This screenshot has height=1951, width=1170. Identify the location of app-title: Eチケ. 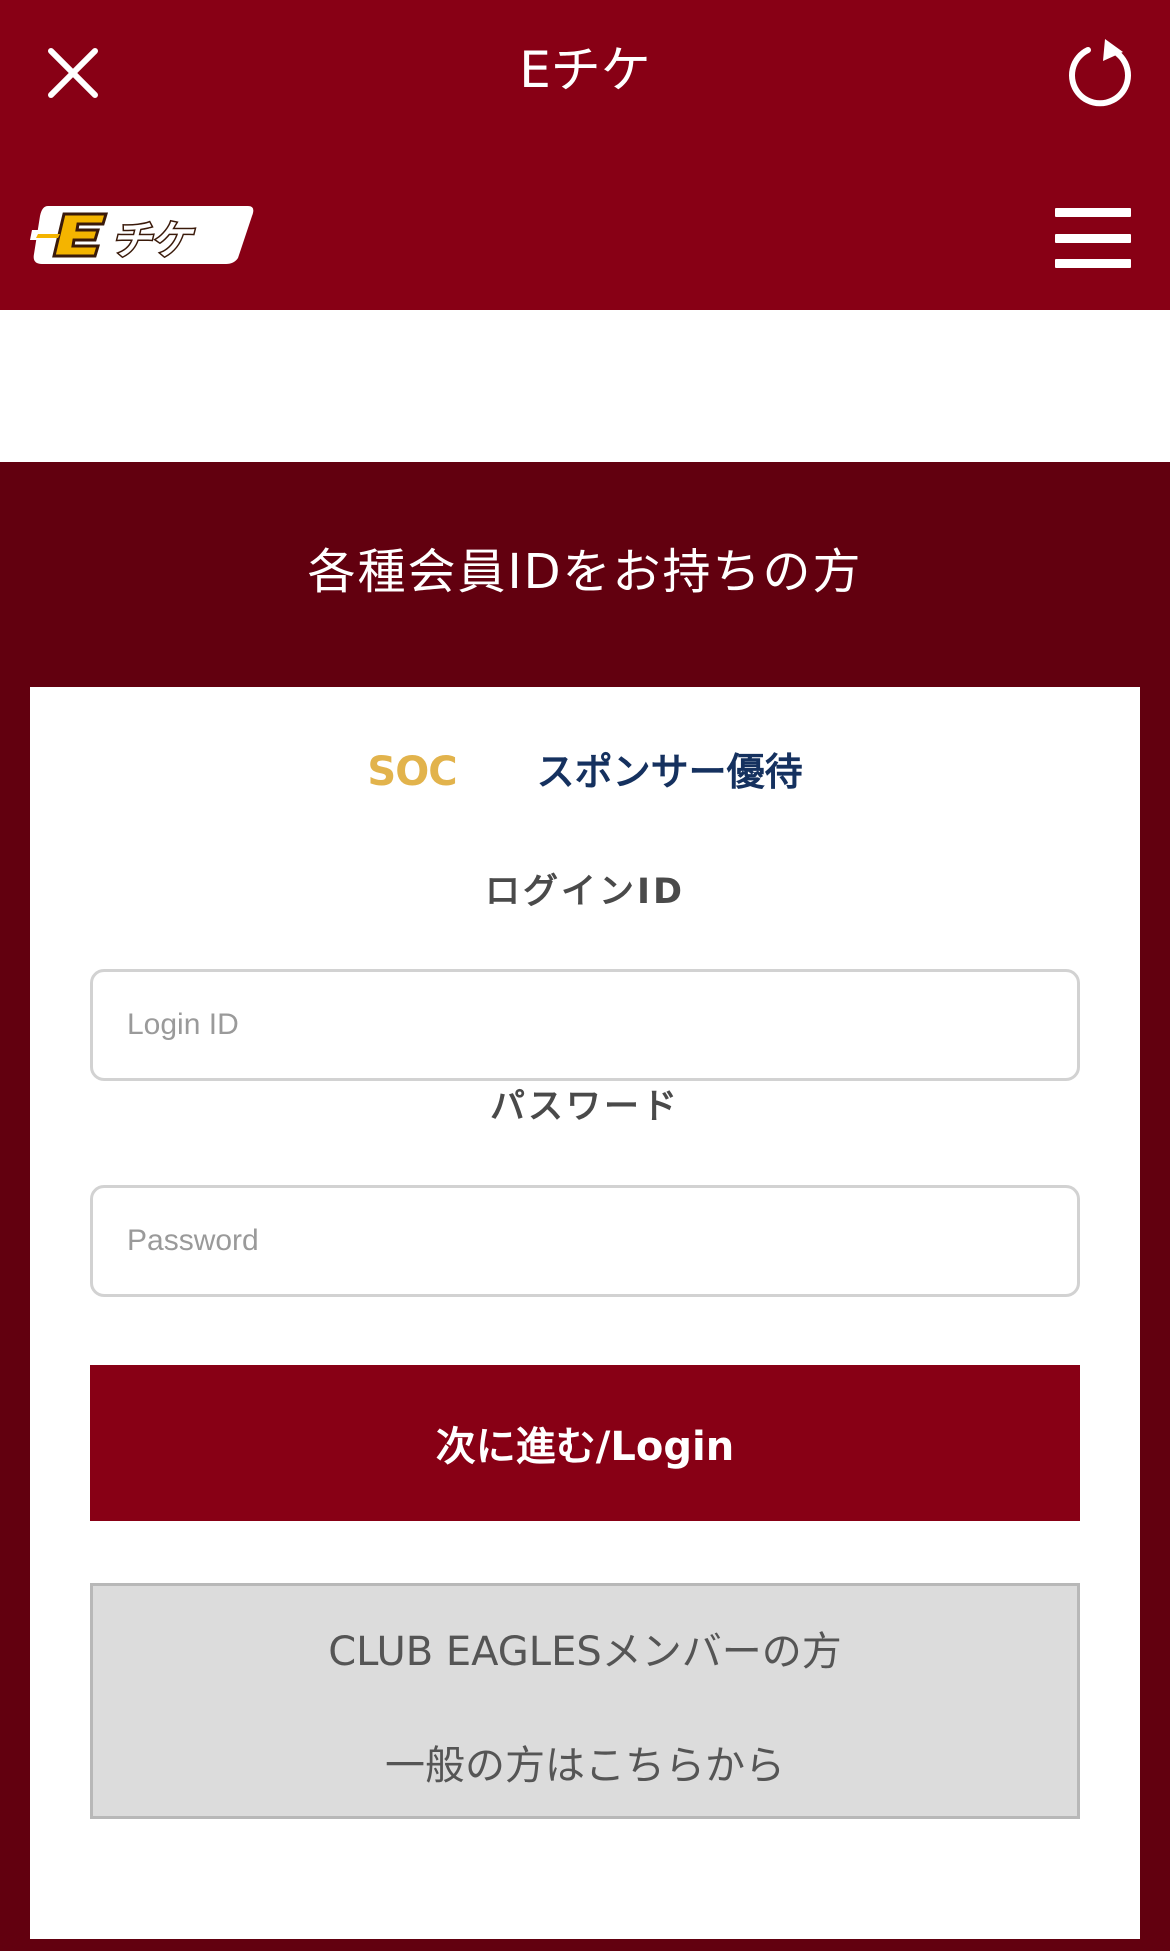
(585, 70).